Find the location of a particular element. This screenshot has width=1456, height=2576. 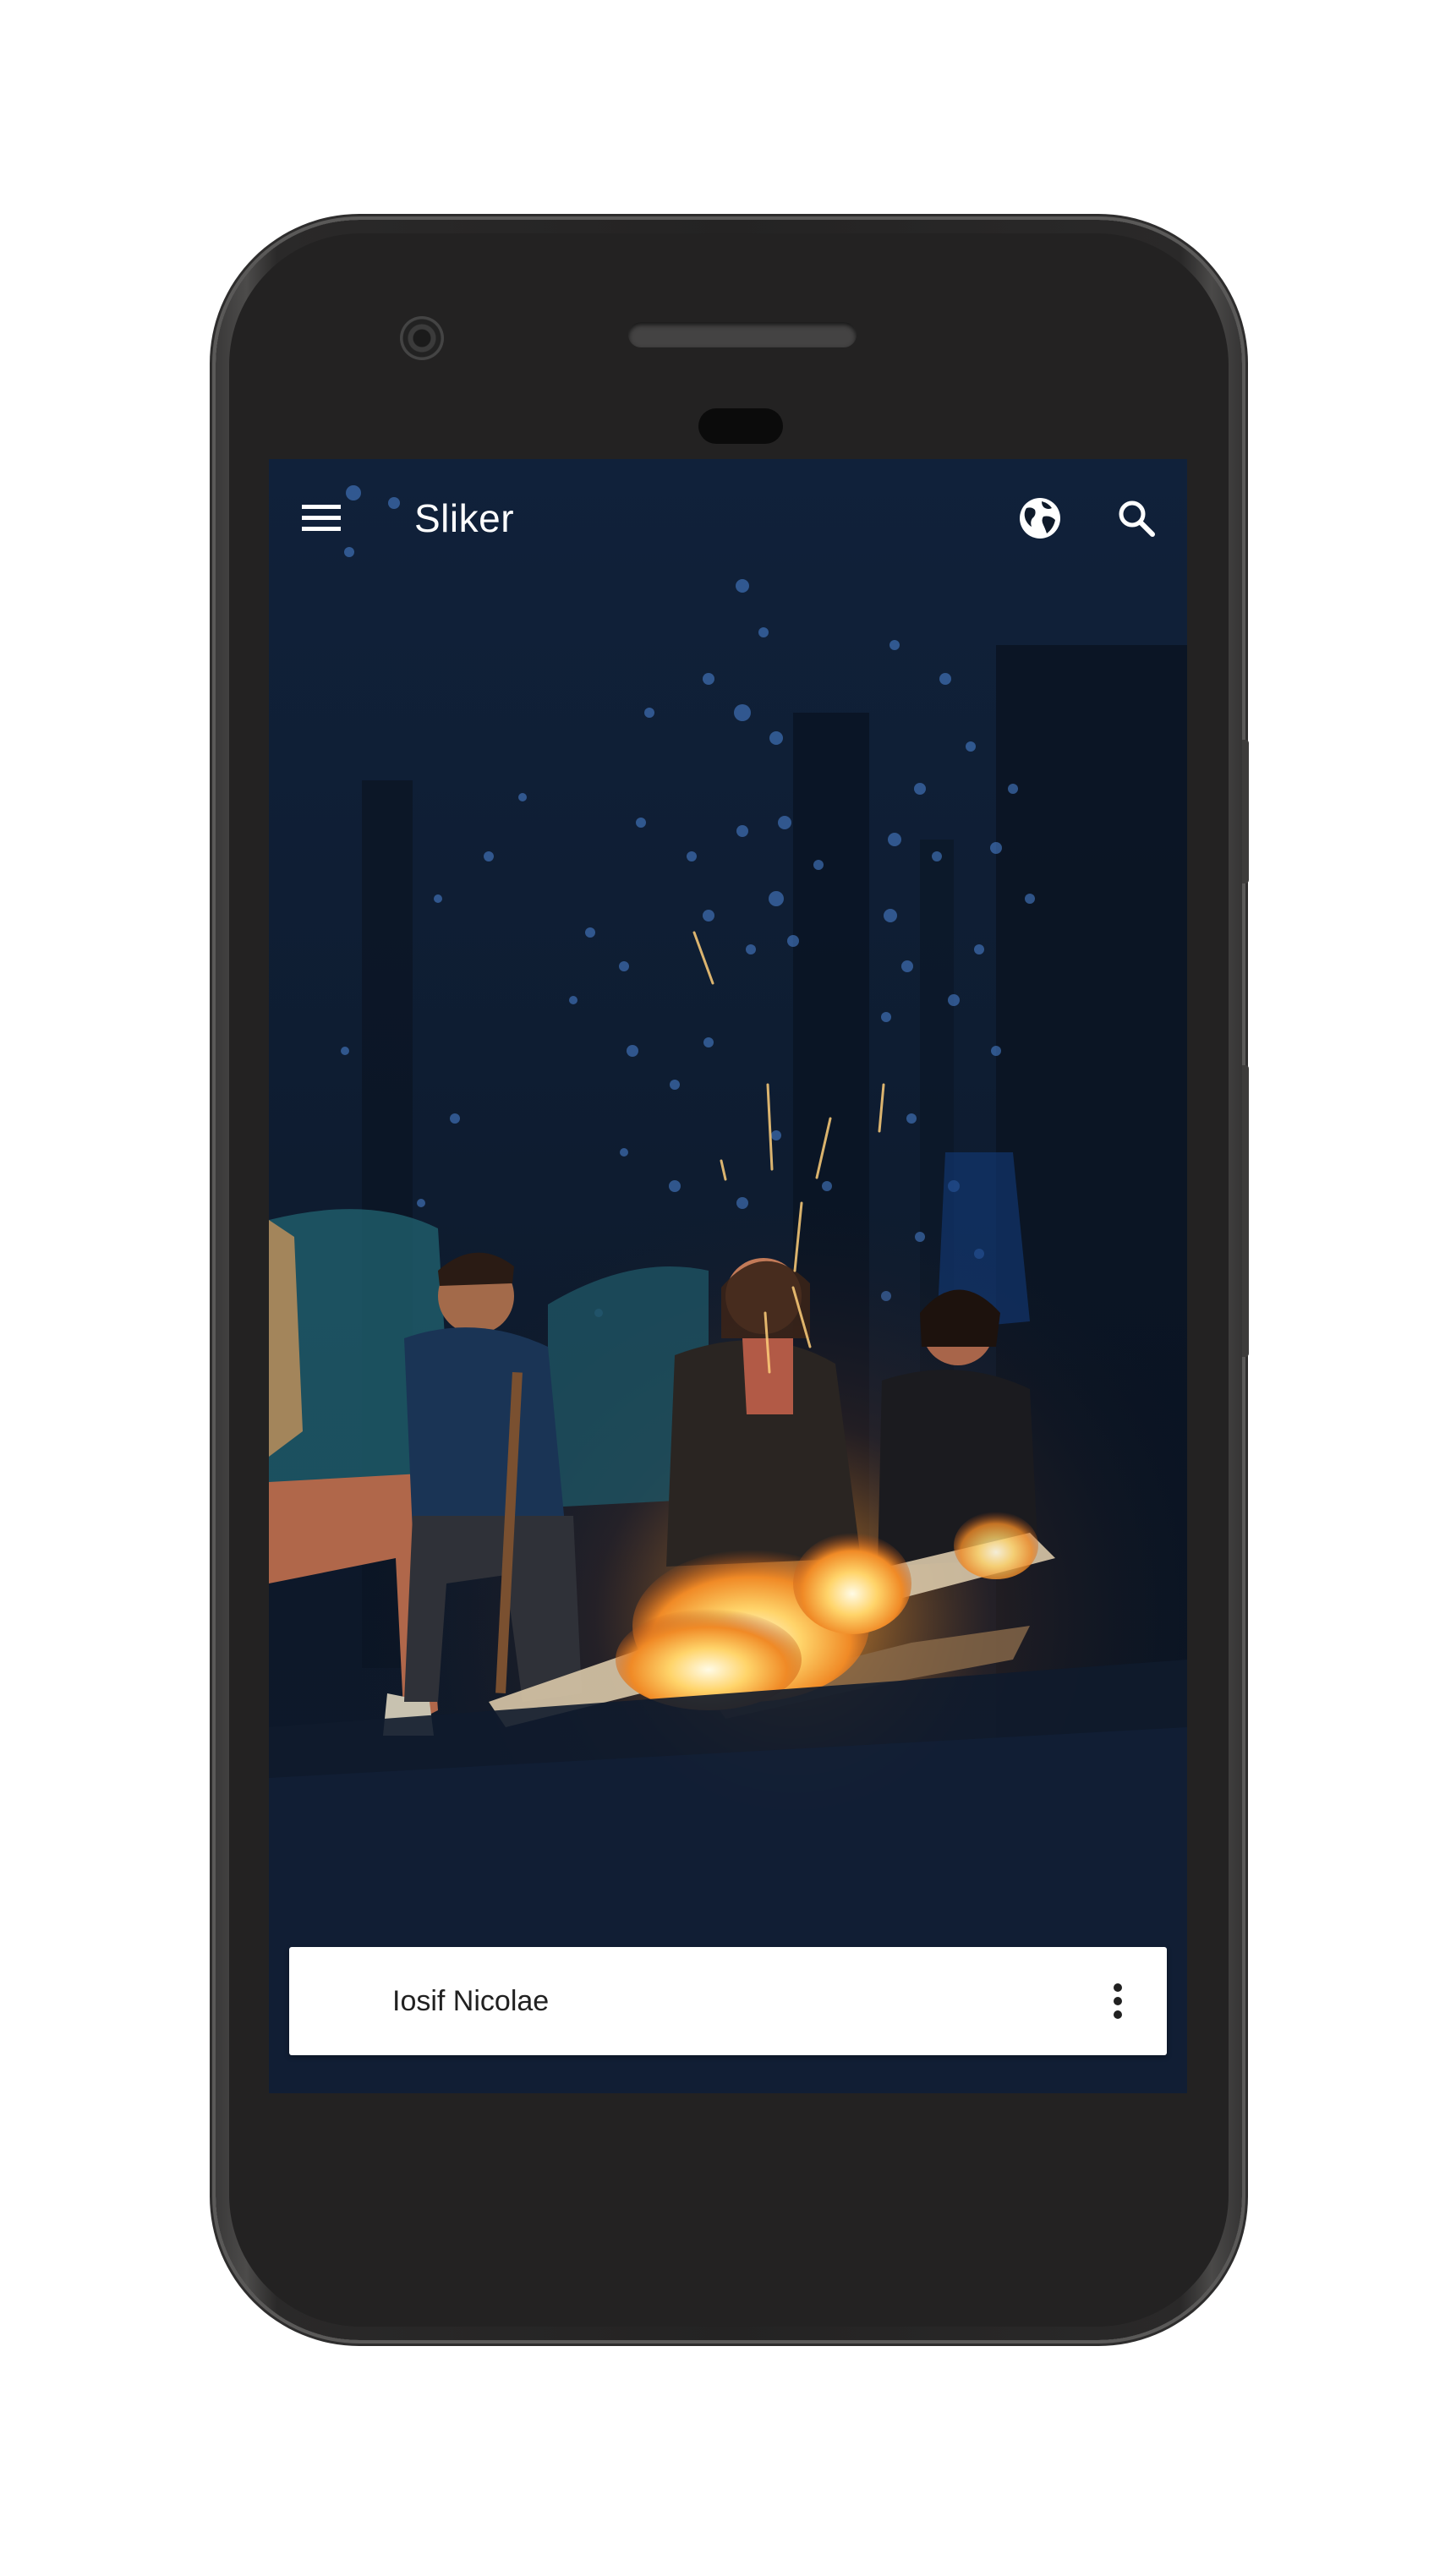

power-button is located at coordinates (1246, 812).